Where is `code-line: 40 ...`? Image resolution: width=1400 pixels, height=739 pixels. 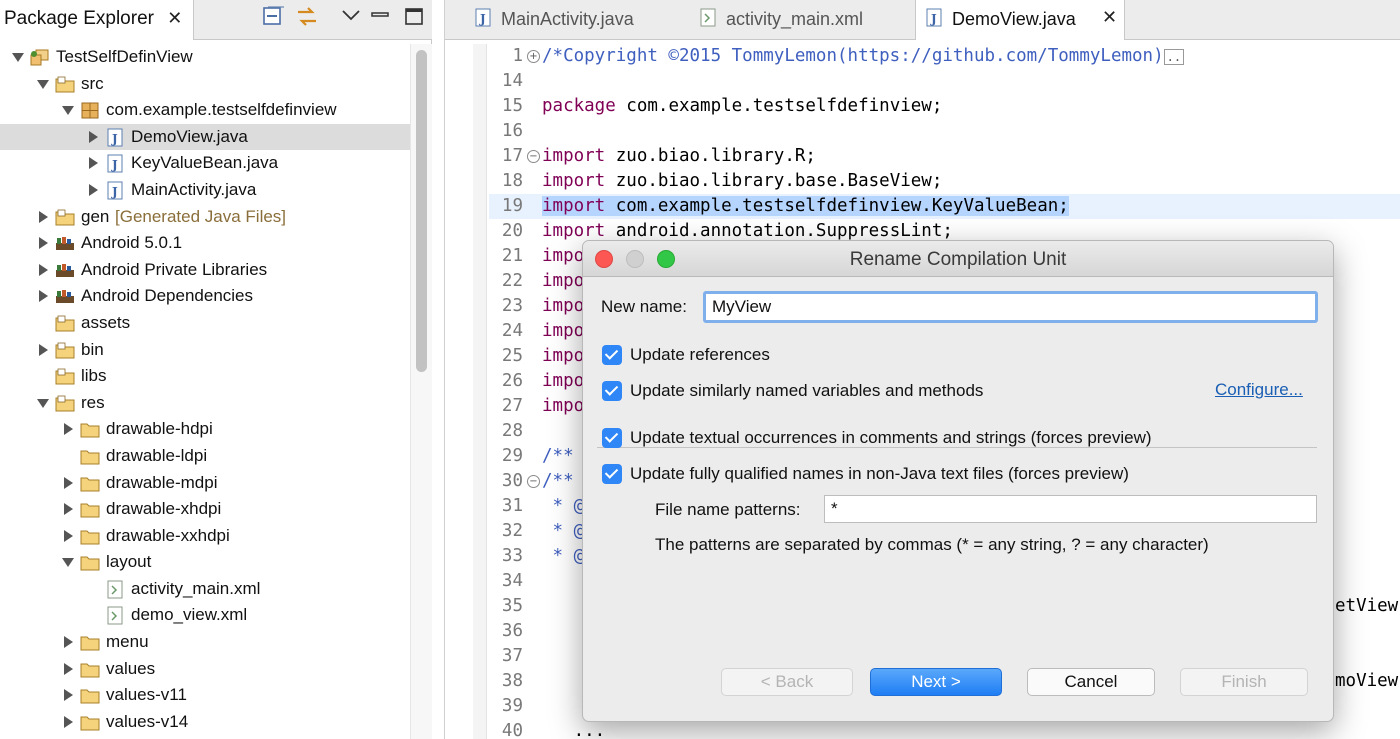
code-line: 40 ... is located at coordinates (944, 729).